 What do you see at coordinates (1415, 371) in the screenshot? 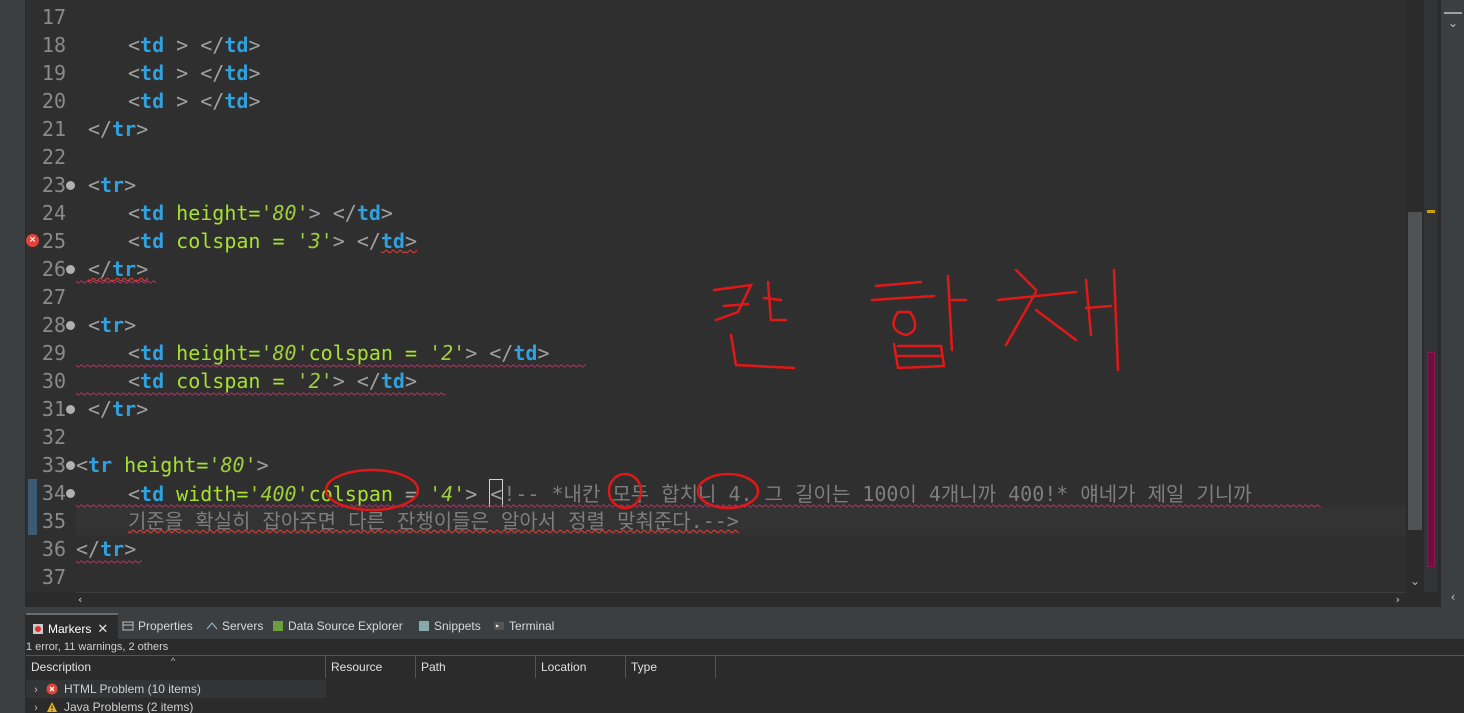
I see `scrollbar-thumb` at bounding box center [1415, 371].